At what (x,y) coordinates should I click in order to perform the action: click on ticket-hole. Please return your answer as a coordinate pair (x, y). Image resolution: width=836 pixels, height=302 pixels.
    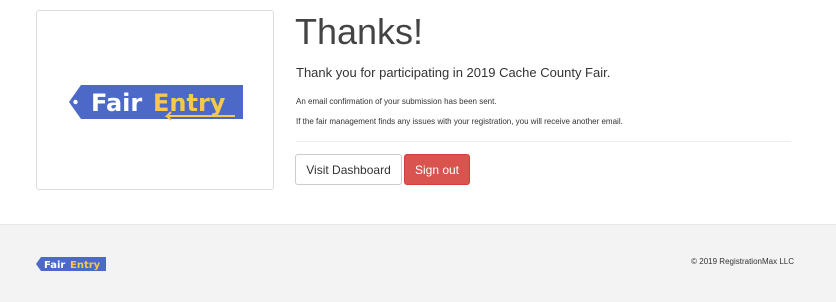
    Looking at the image, I should click on (75, 102).